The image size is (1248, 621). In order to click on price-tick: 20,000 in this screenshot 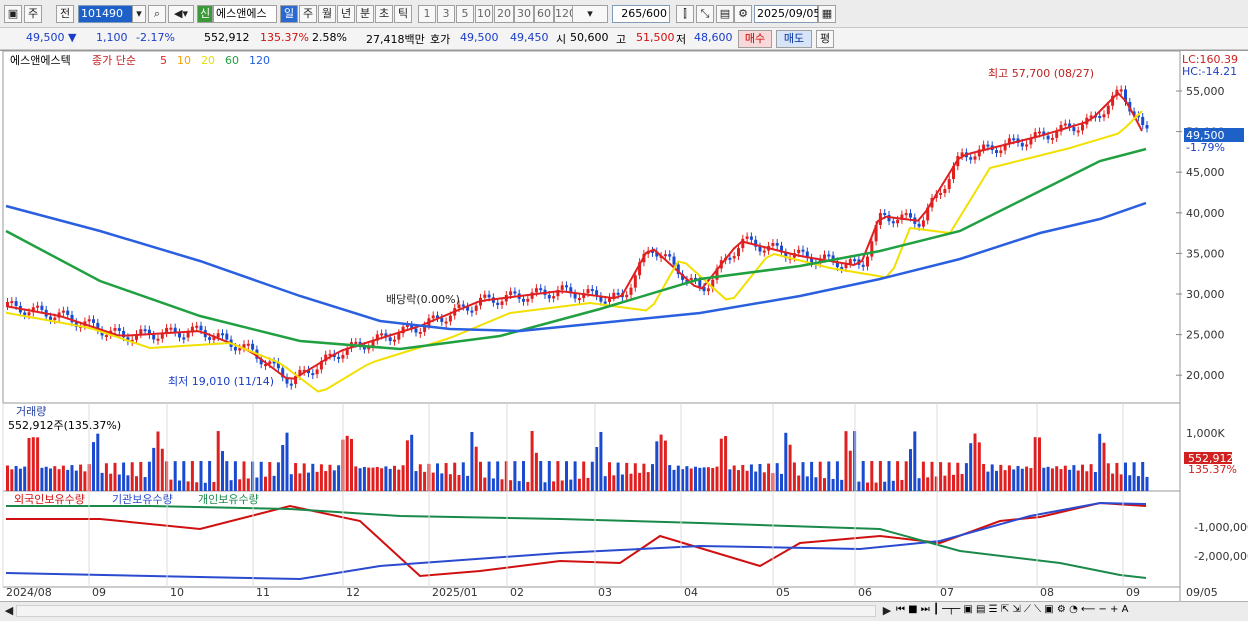, I will do `click(1205, 375)`.